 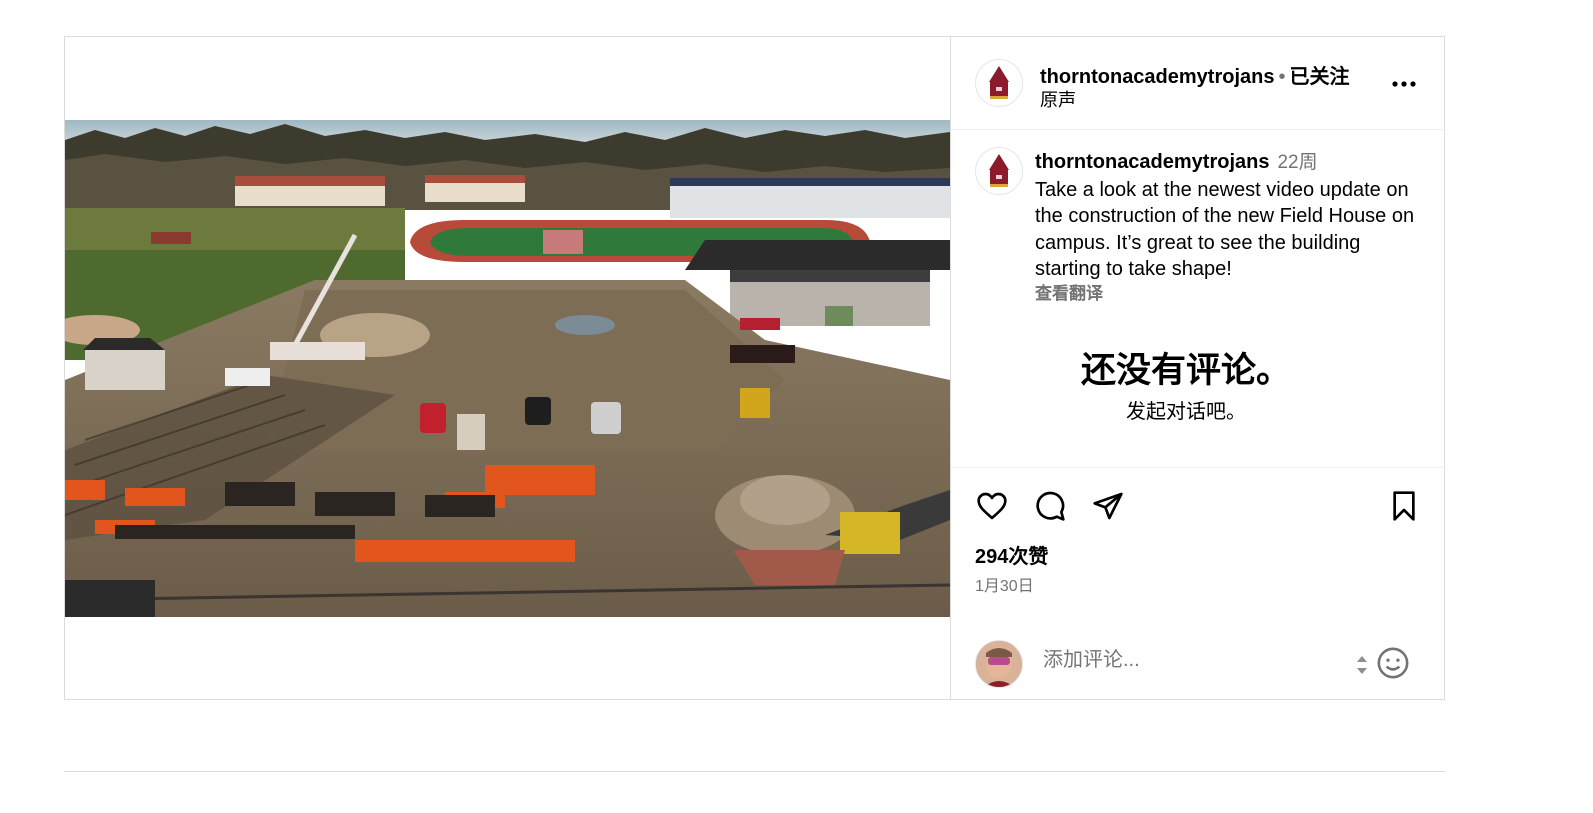 I want to click on account-avatar, so click(x=999, y=83).